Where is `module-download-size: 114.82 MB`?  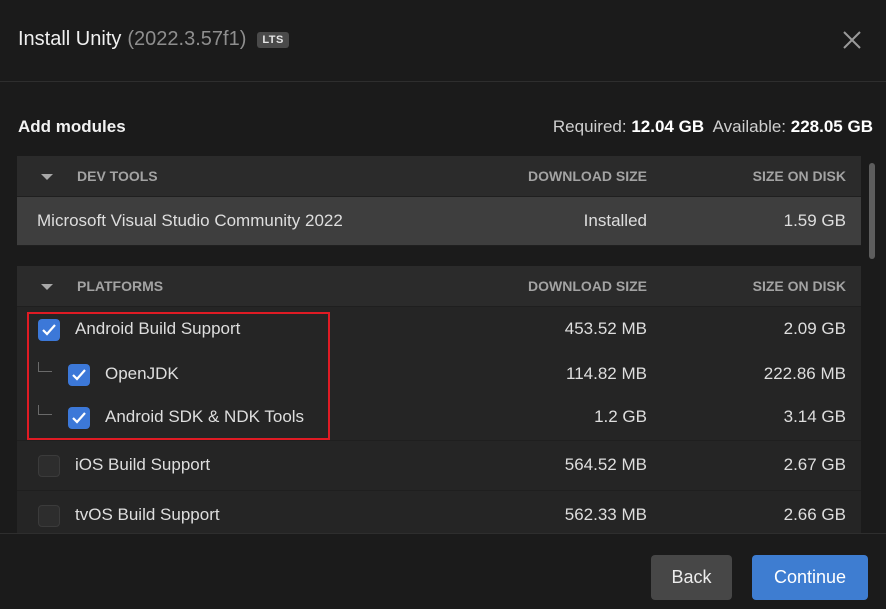 module-download-size: 114.82 MB is located at coordinates (606, 373).